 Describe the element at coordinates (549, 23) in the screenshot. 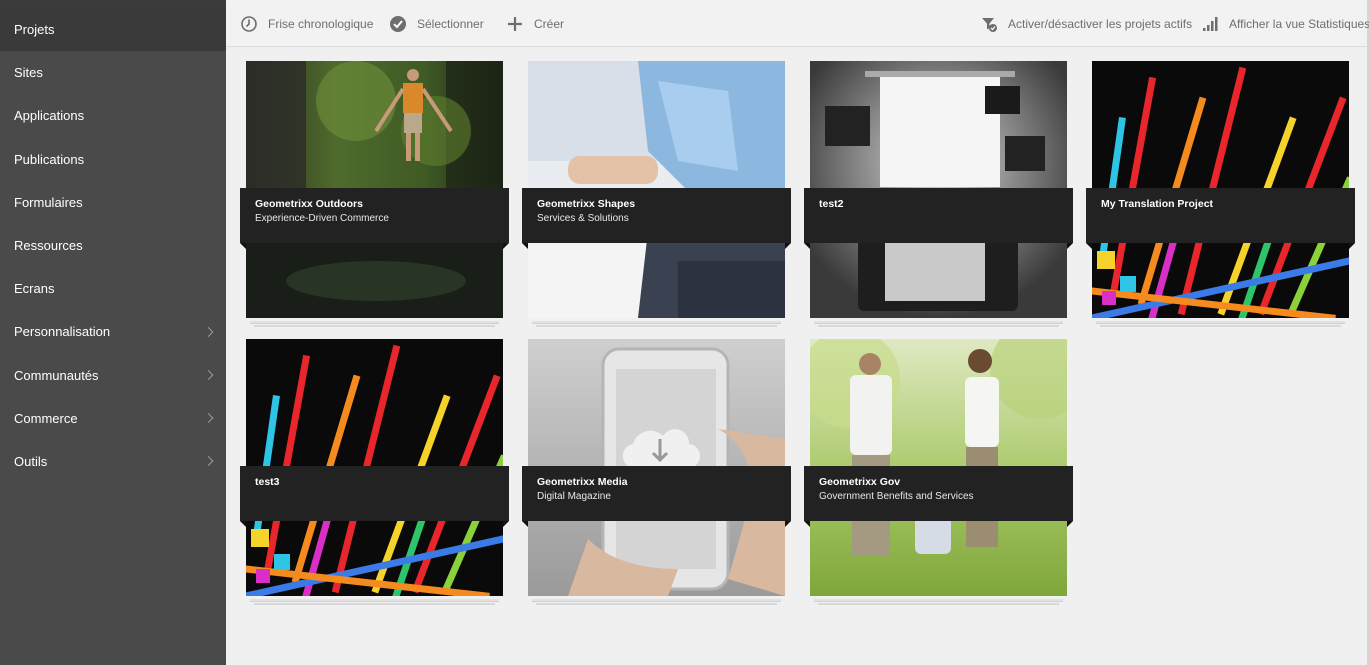

I see `create-label: Créer` at that location.